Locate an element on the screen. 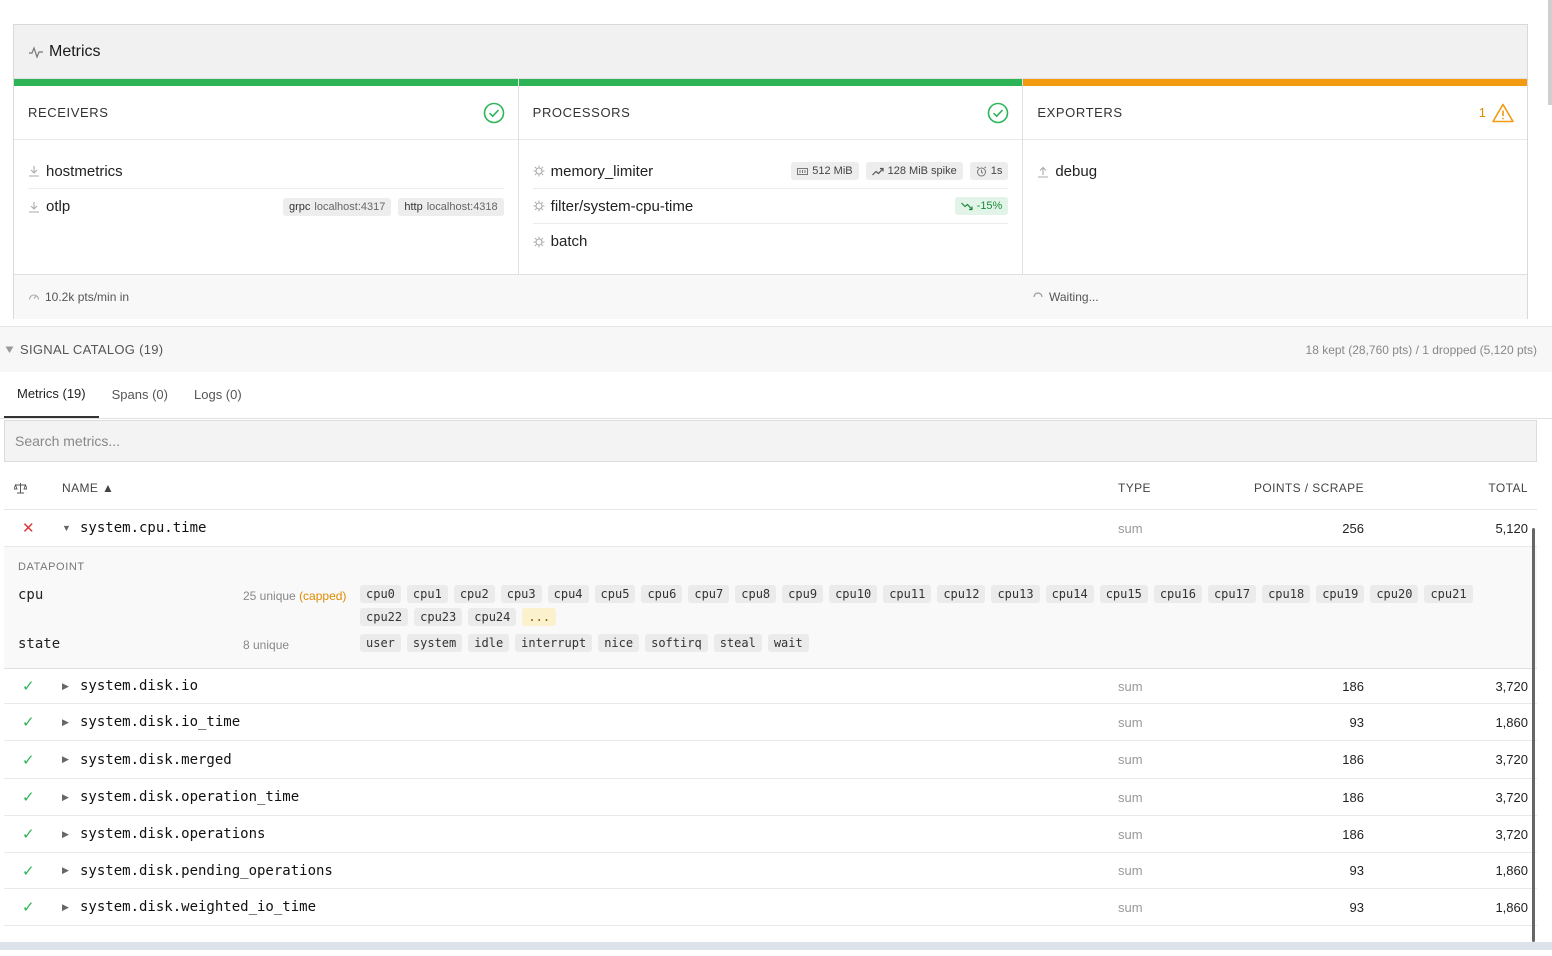 The image size is (1552, 956). processor-batch: batch is located at coordinates (771, 241).